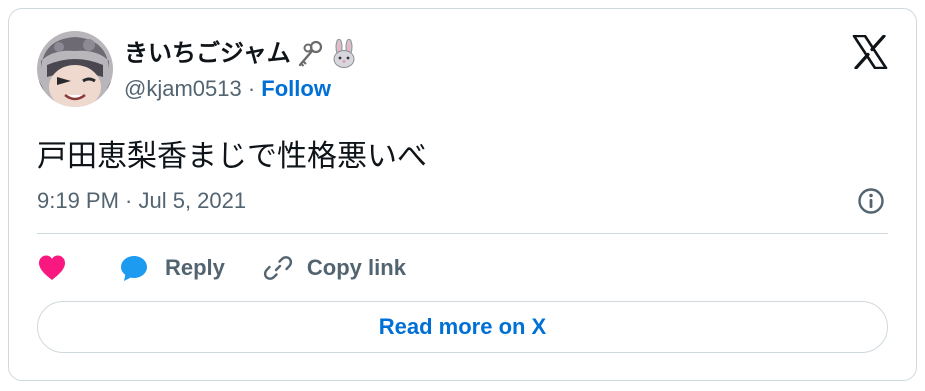  Describe the element at coordinates (870, 52) in the screenshot. I see `x-logo-icon` at that location.